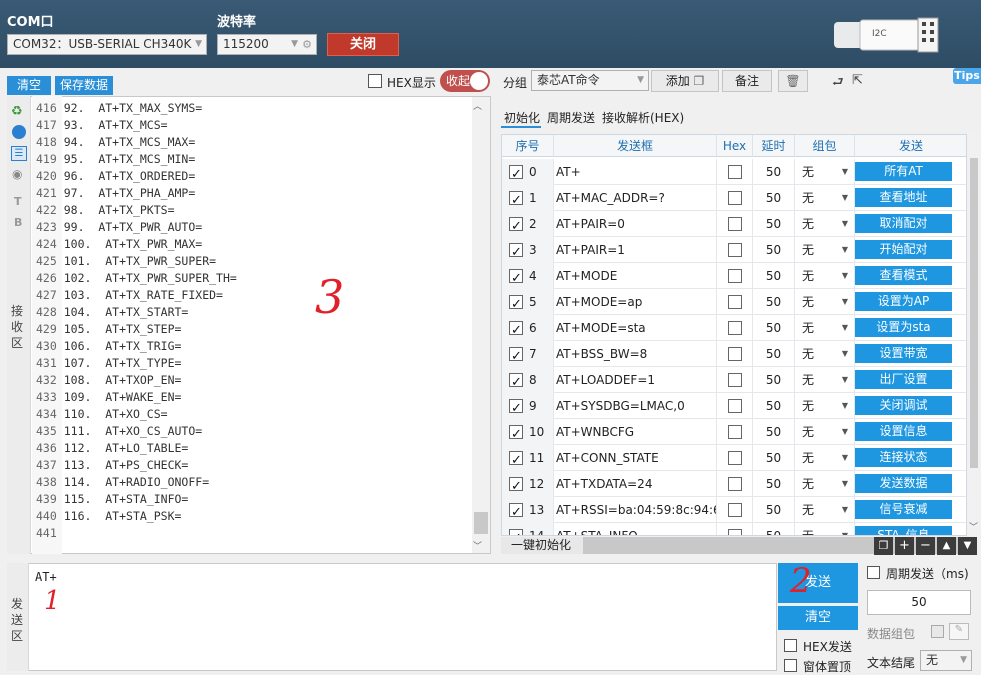 This screenshot has height=675, width=981. I want to click on hex-display-checkbox, so click(375, 81).